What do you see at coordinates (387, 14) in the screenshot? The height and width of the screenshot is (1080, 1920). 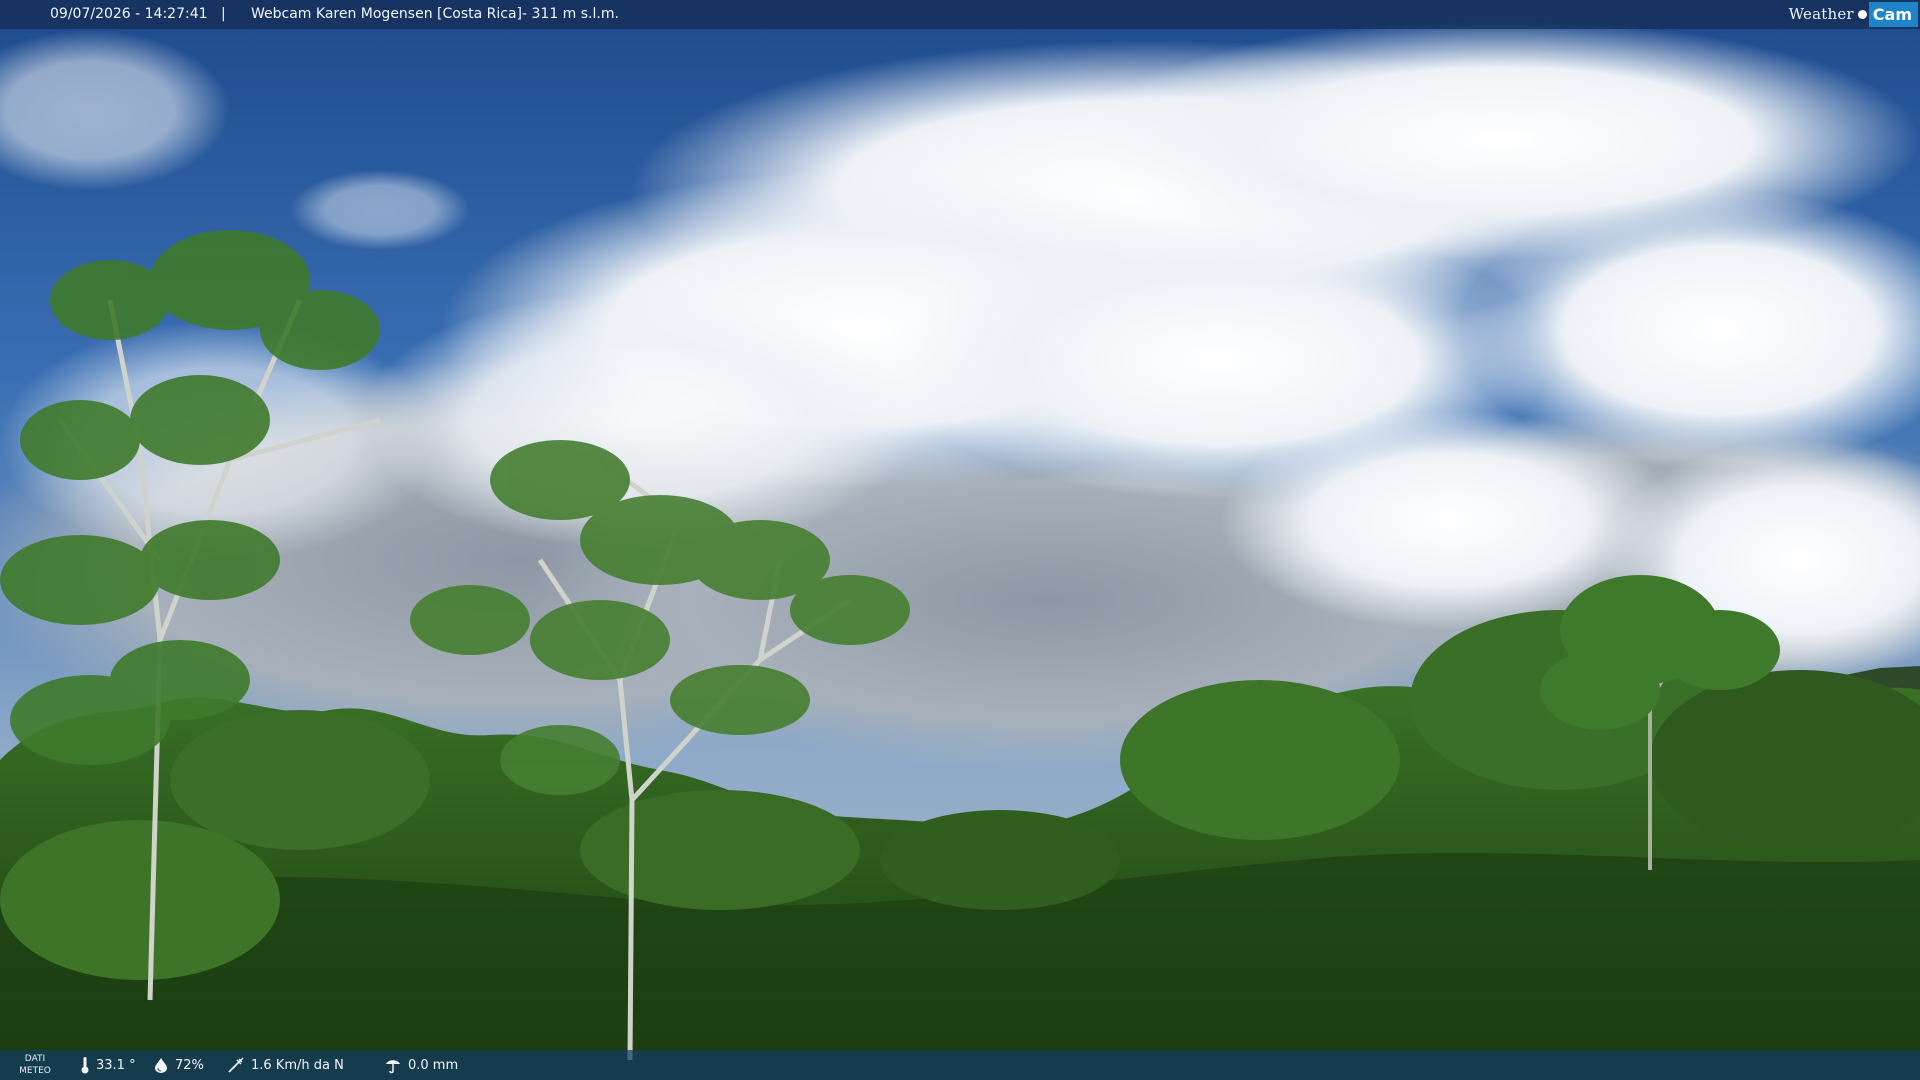 I see `webcam-title: Webcam Karen Mogensen [Costa Rica]` at bounding box center [387, 14].